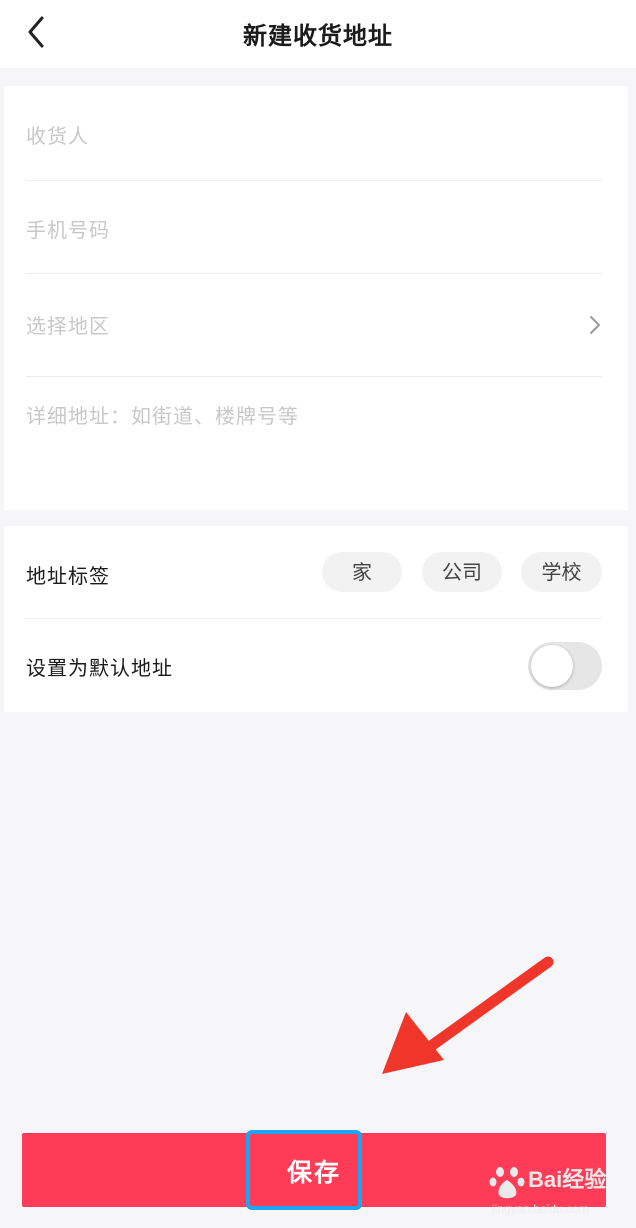 The height and width of the screenshot is (1228, 636). Describe the element at coordinates (68, 230) in the screenshot. I see `phone-placeholder: 手机号码` at that location.